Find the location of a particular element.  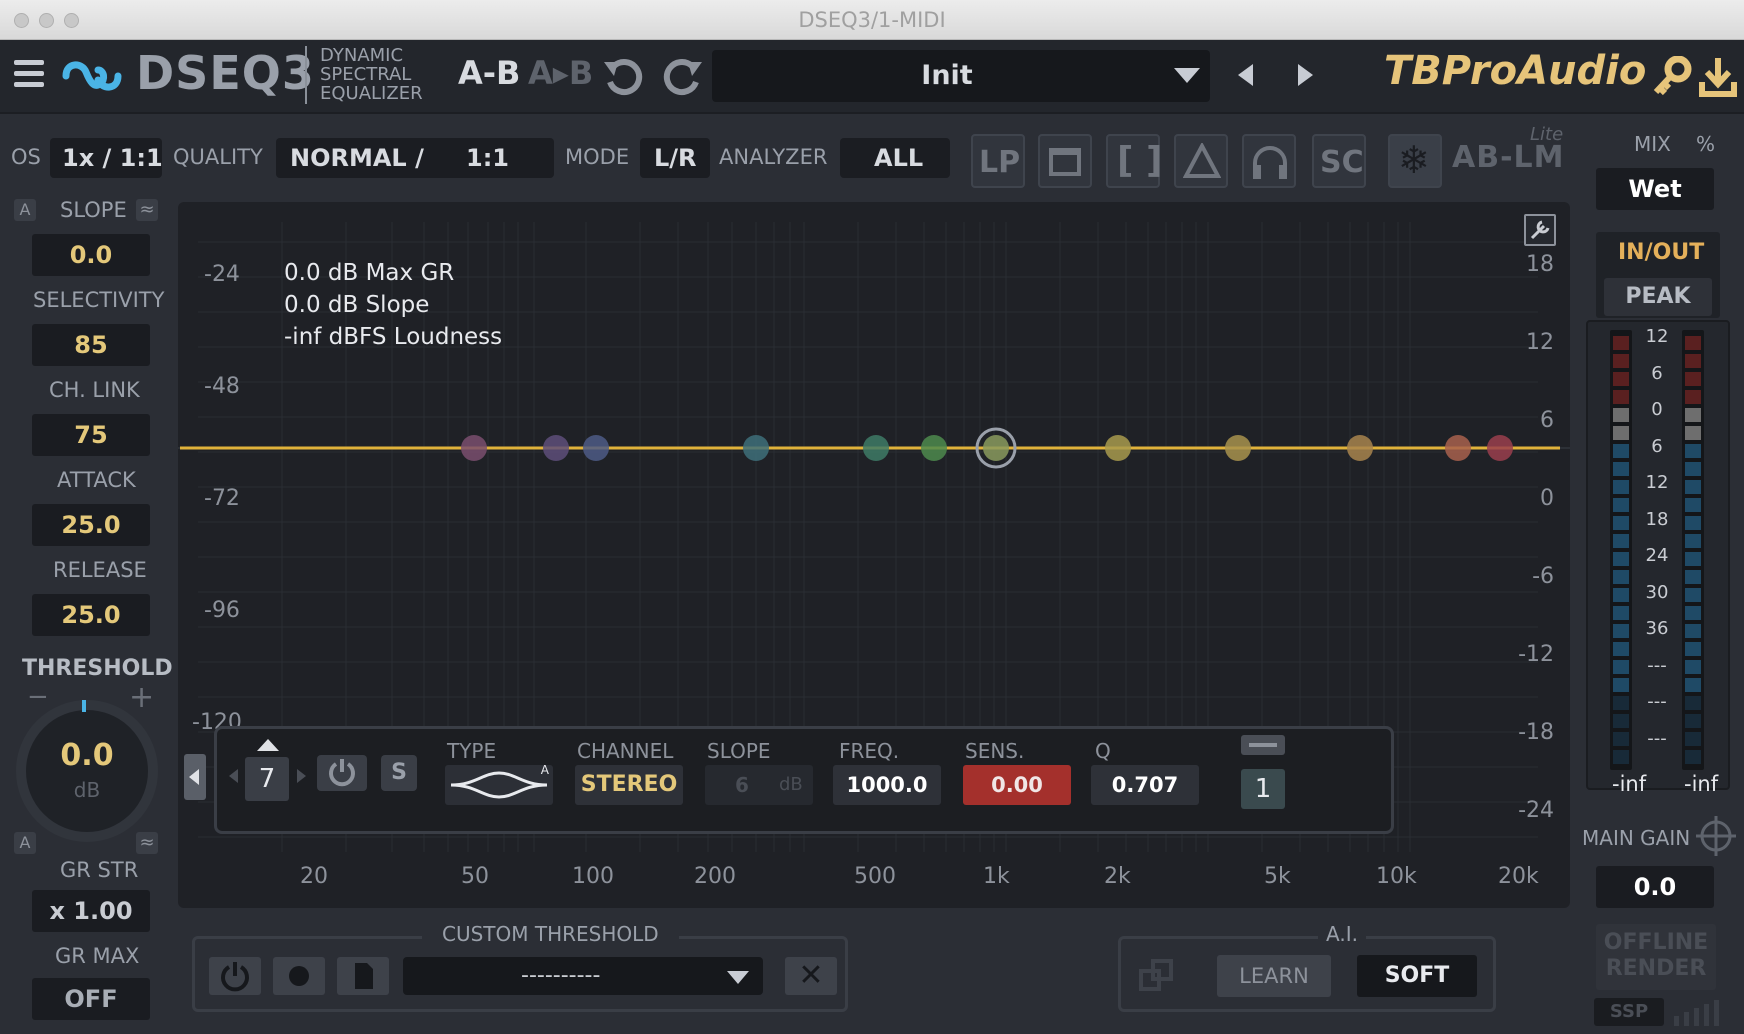

inout-label: IN/OUT is located at coordinates (1661, 252).